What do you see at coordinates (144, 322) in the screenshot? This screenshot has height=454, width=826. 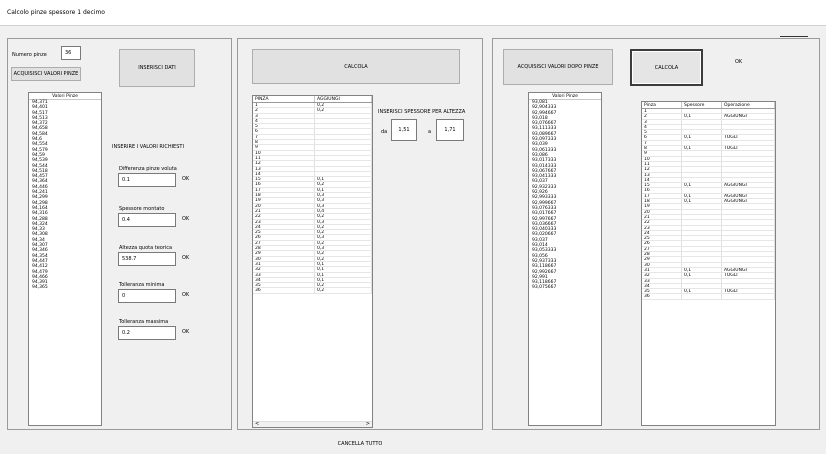 I see `field-label: Tolleranza massima` at bounding box center [144, 322].